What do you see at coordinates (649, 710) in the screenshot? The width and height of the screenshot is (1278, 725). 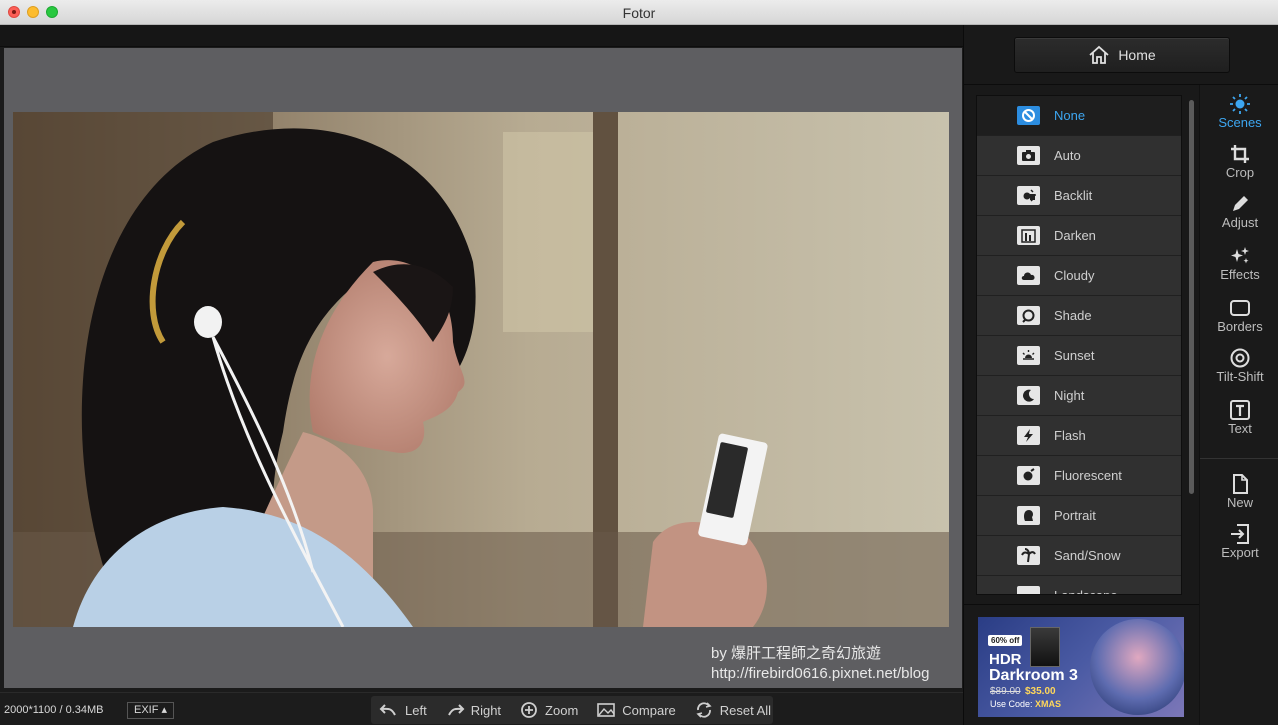 I see `compare-label: Compare` at bounding box center [649, 710].